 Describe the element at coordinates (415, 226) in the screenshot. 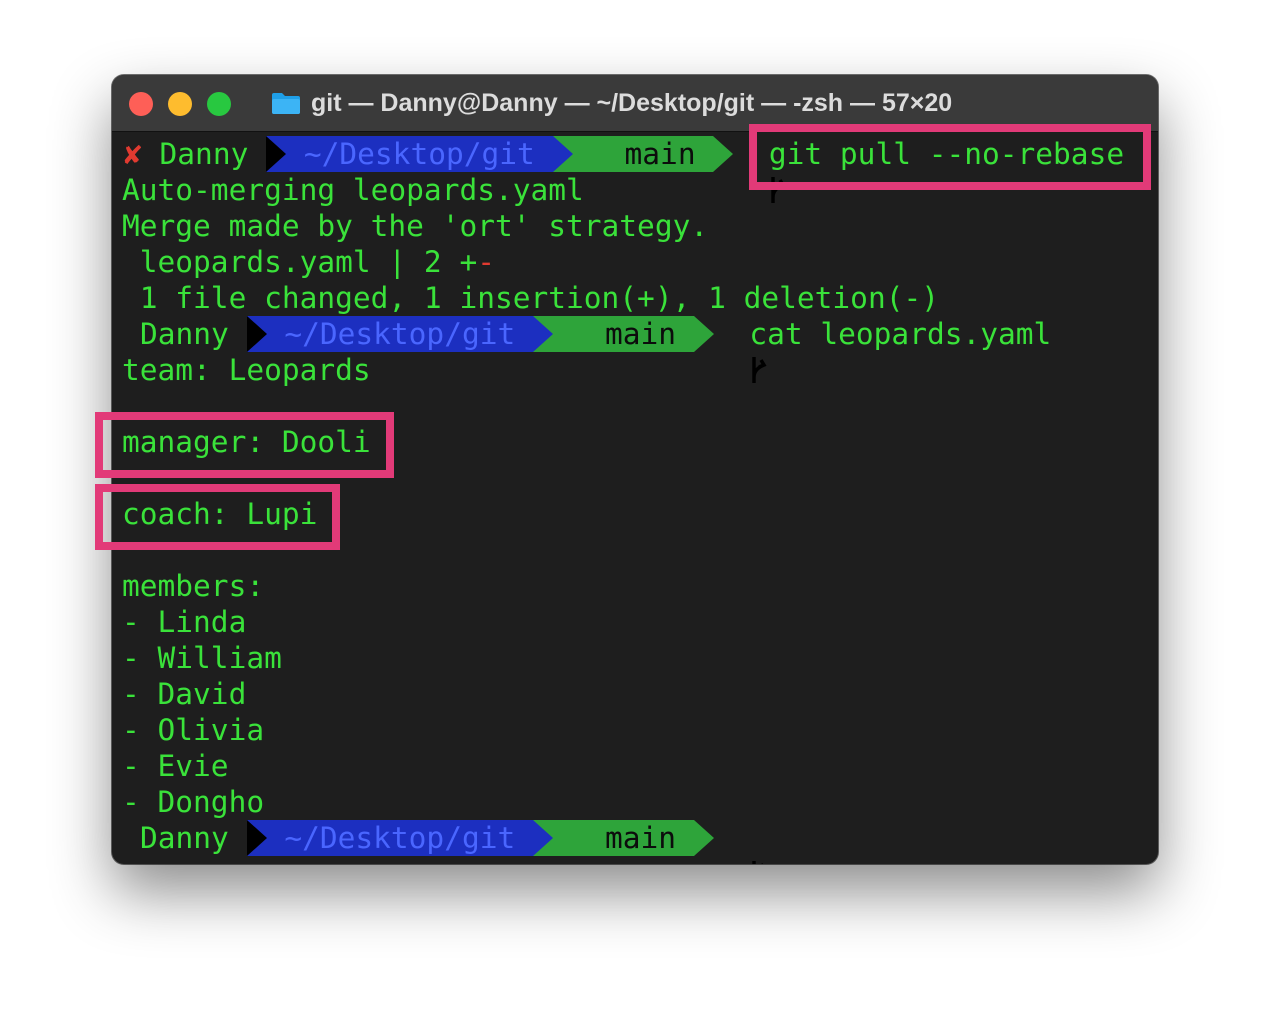

I see `output-line: Merge made by the 'ort' strategy.` at that location.